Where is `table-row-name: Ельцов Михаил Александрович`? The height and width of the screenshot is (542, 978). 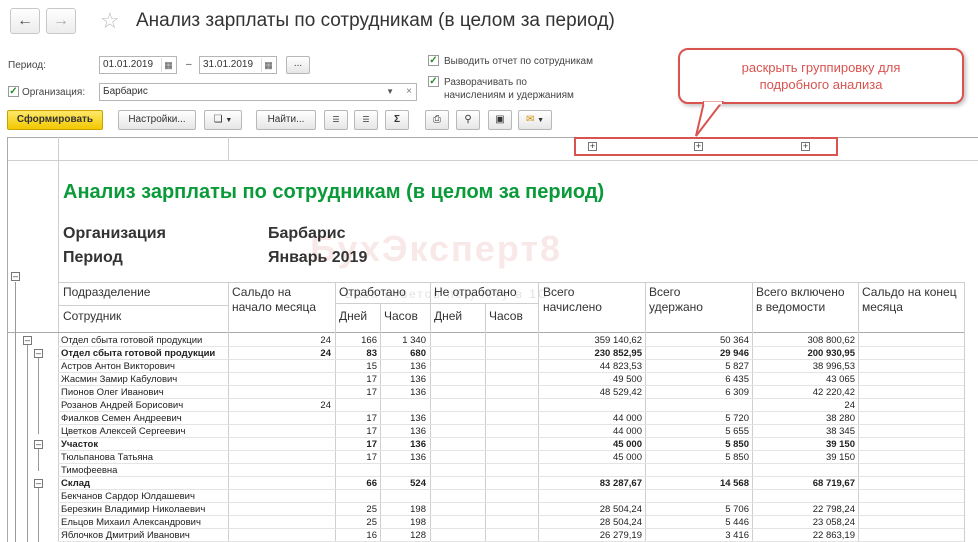 table-row-name: Ельцов Михаил Александрович is located at coordinates (131, 522).